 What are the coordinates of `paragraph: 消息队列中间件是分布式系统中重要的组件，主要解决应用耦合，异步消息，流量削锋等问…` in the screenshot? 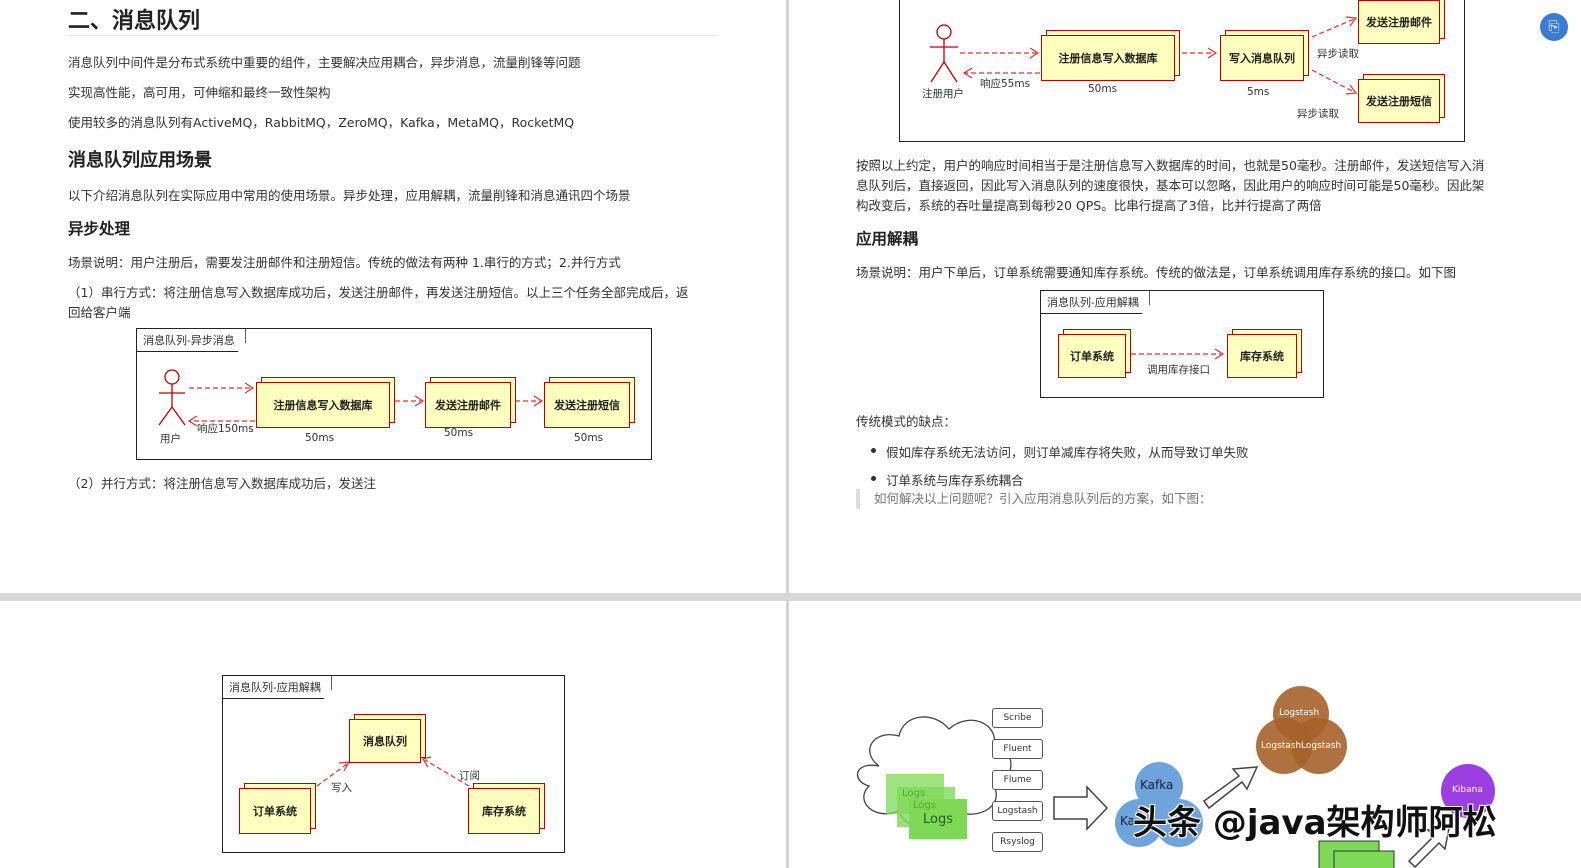 It's located at (324, 62).